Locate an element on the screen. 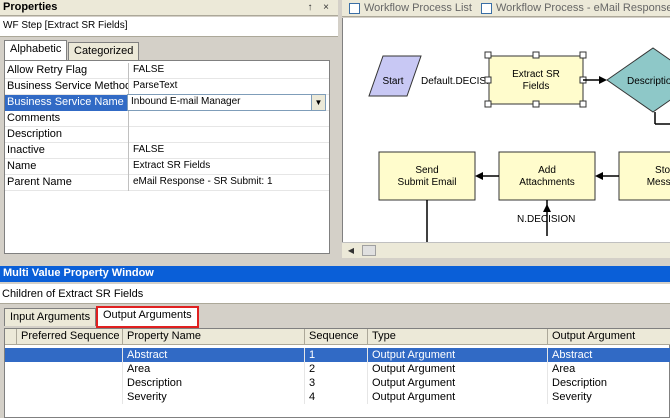  property-key: Business Service Name is located at coordinates (67, 103).